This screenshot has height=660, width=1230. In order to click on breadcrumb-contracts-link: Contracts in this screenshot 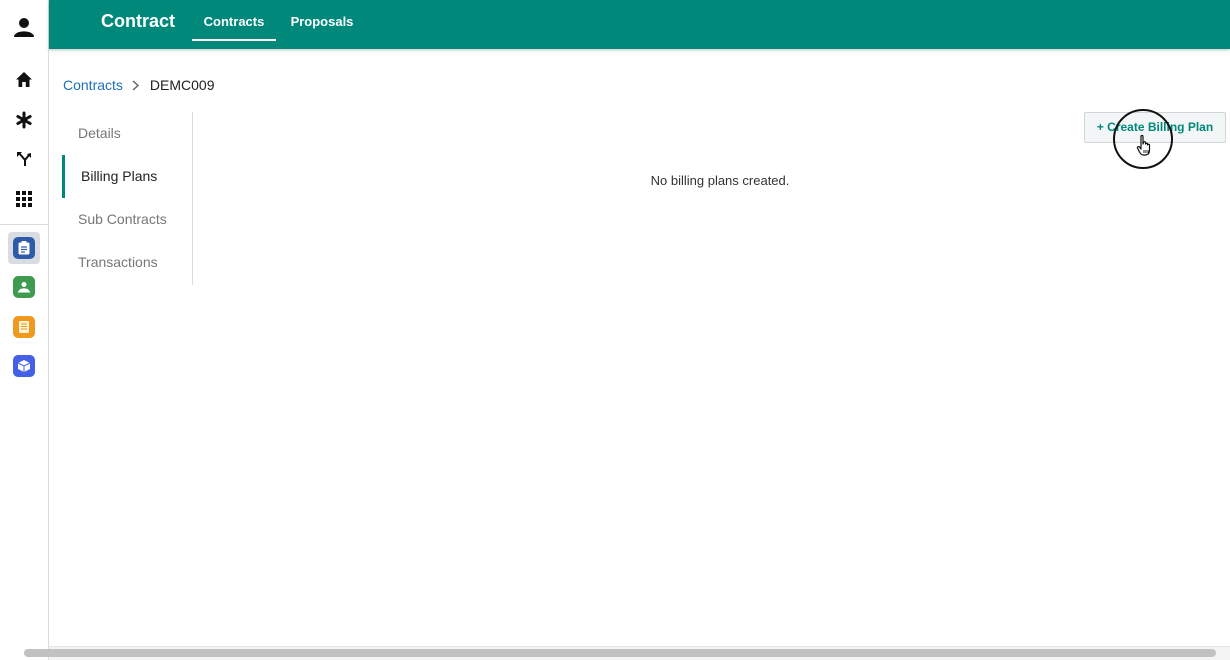, I will do `click(93, 85)`.